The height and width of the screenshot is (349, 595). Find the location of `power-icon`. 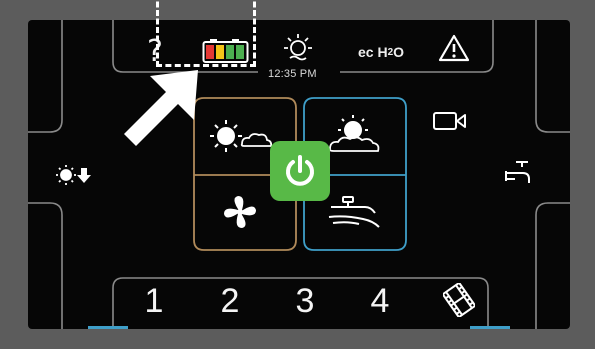

power-icon is located at coordinates (300, 170).